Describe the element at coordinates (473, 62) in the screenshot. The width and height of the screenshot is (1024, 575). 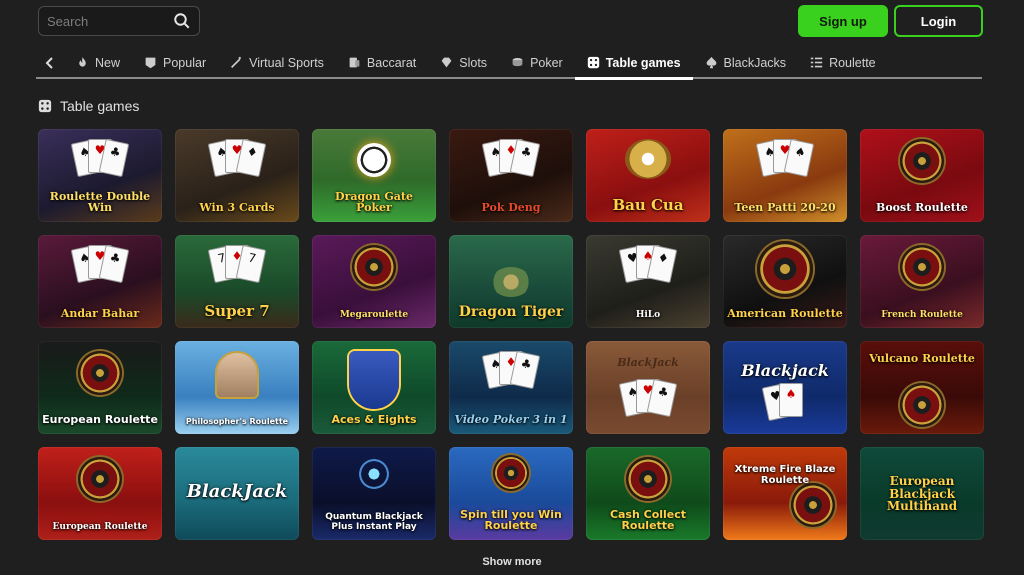
I see `tab-label: Slots` at that location.